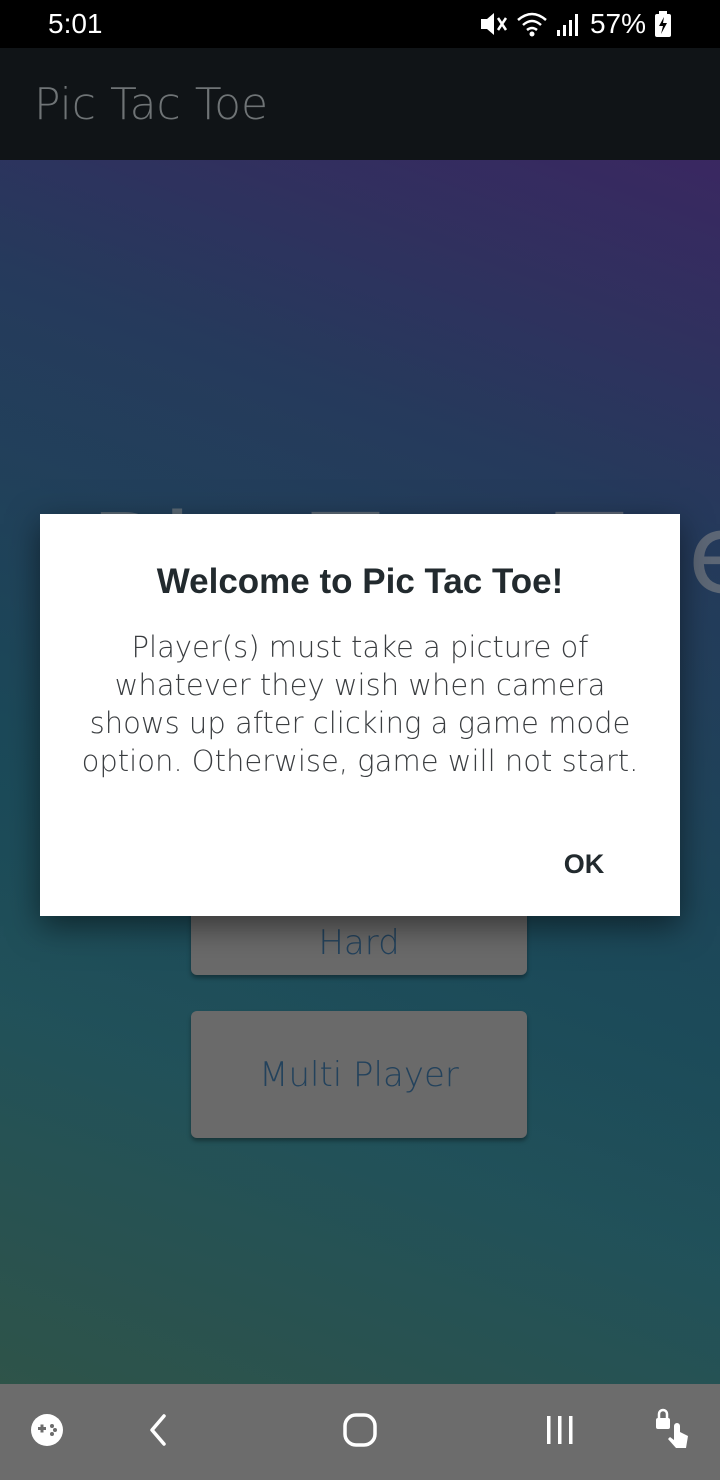  I want to click on game-tools-icon, so click(47, 1432).